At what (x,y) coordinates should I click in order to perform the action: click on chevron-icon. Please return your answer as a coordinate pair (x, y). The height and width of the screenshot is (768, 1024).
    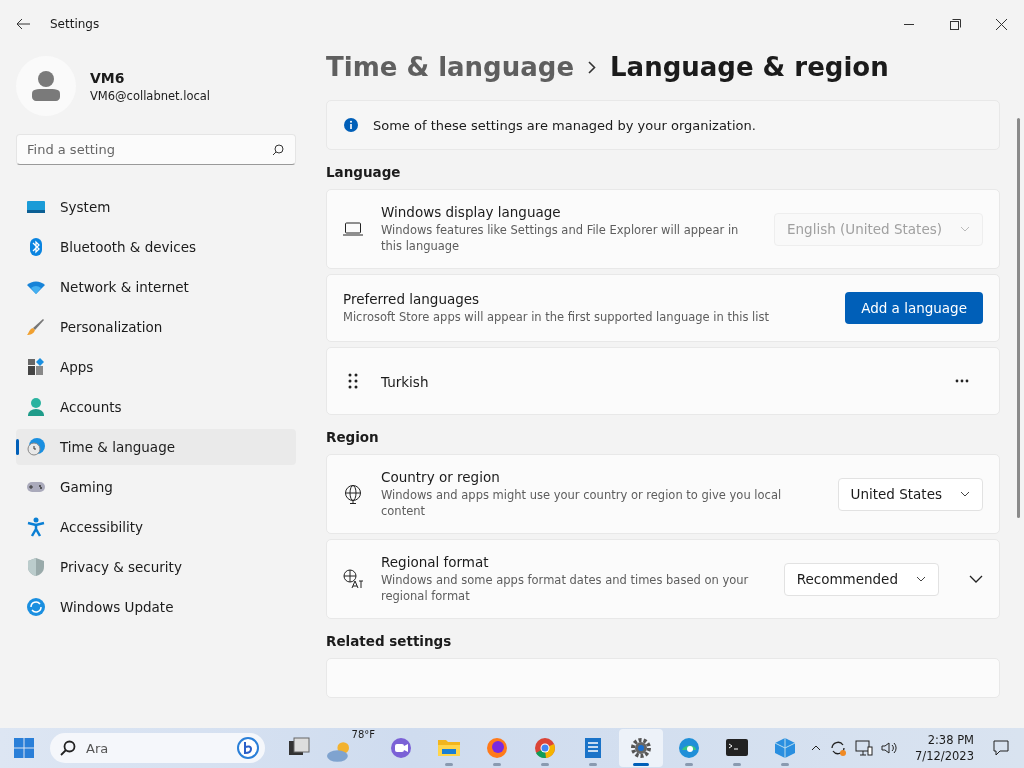
    Looking at the image, I should click on (976, 579).